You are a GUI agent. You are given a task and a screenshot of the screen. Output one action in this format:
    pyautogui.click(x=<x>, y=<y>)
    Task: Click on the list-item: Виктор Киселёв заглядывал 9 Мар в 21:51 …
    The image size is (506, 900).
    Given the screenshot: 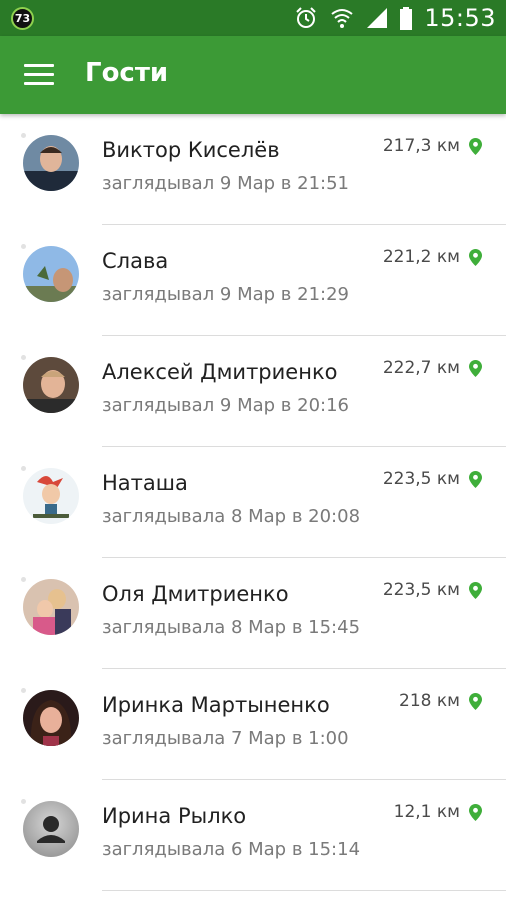 What is the action you would take?
    pyautogui.click(x=253, y=169)
    